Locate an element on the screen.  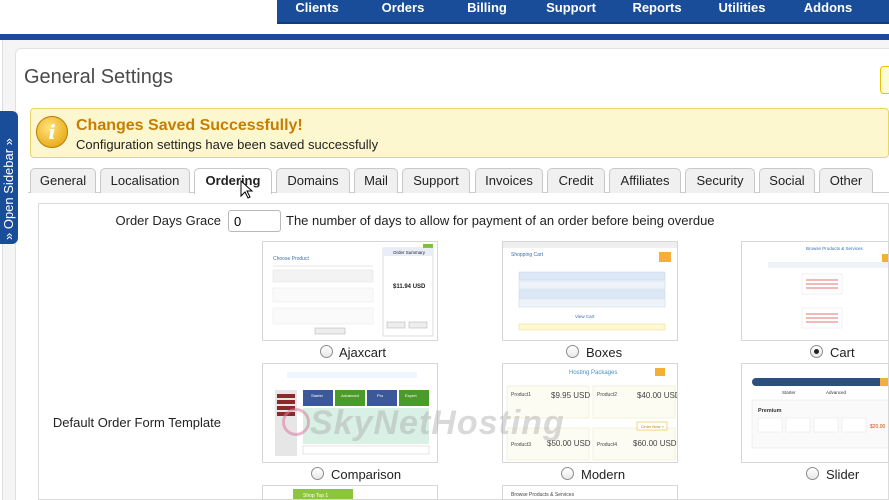
cart-preview-image: Browse Products & Services is located at coordinates (828, 287).